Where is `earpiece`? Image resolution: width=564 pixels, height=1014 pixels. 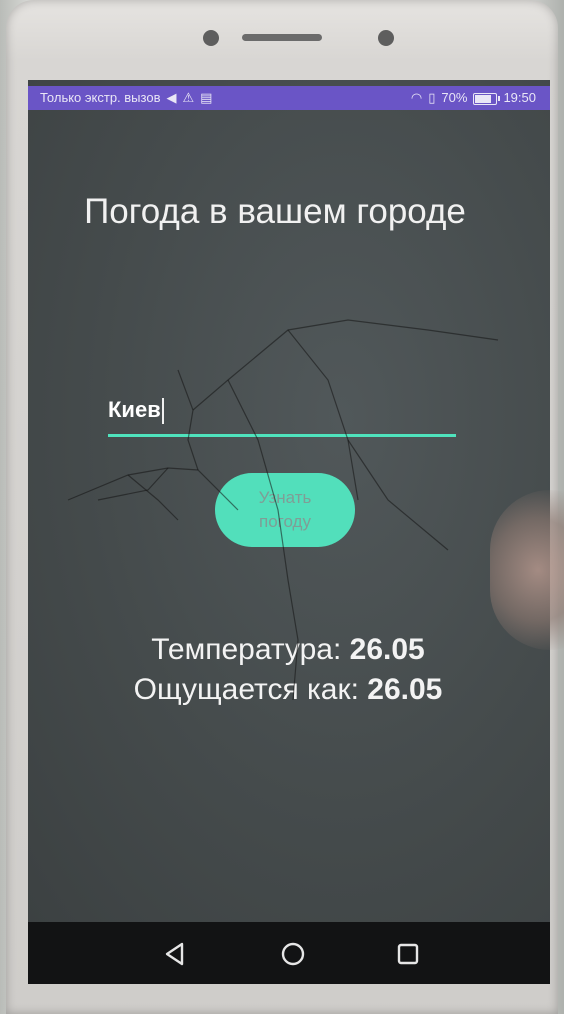 earpiece is located at coordinates (282, 37).